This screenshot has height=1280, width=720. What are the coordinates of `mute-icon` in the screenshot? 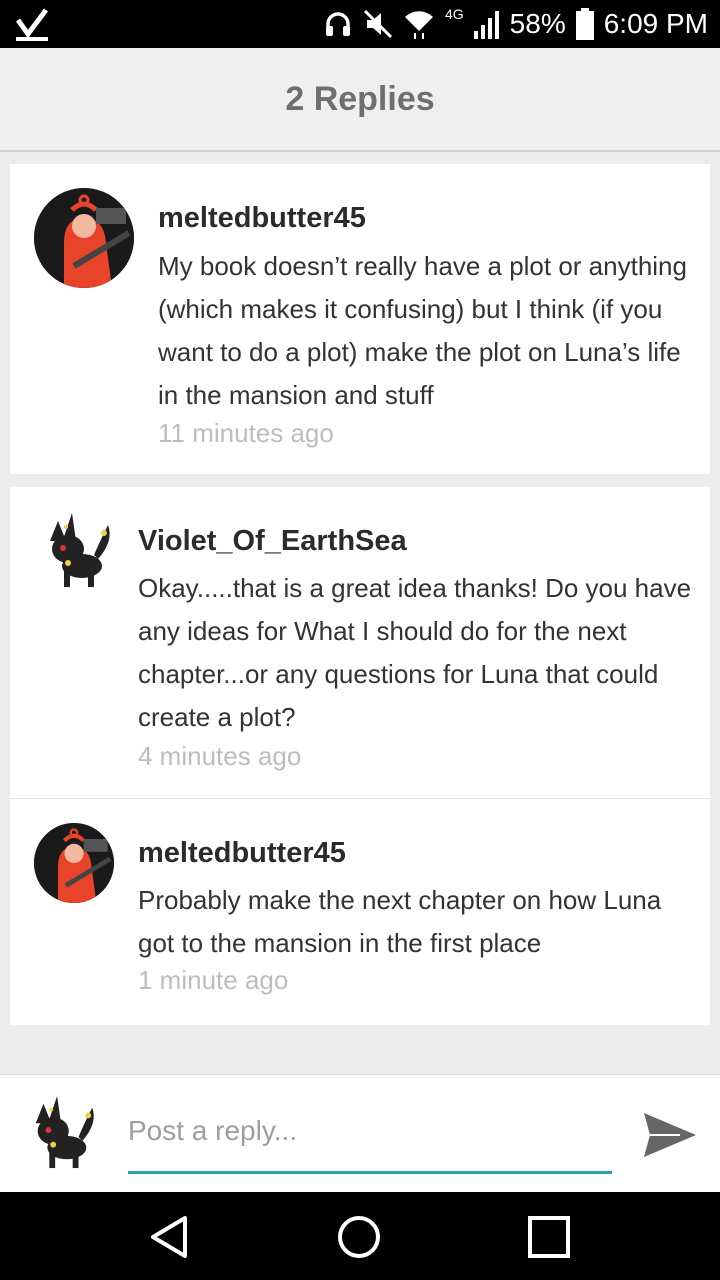 It's located at (378, 24).